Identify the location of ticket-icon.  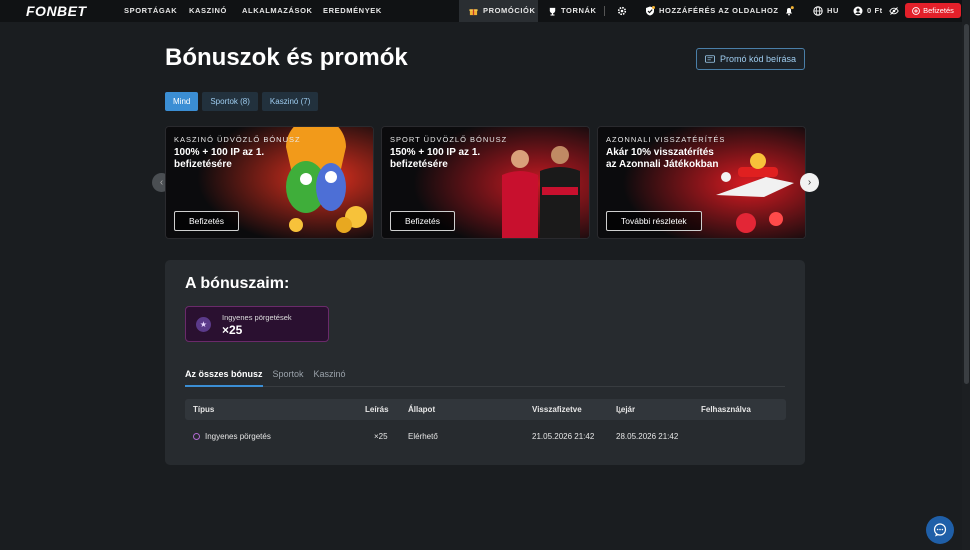
(710, 59).